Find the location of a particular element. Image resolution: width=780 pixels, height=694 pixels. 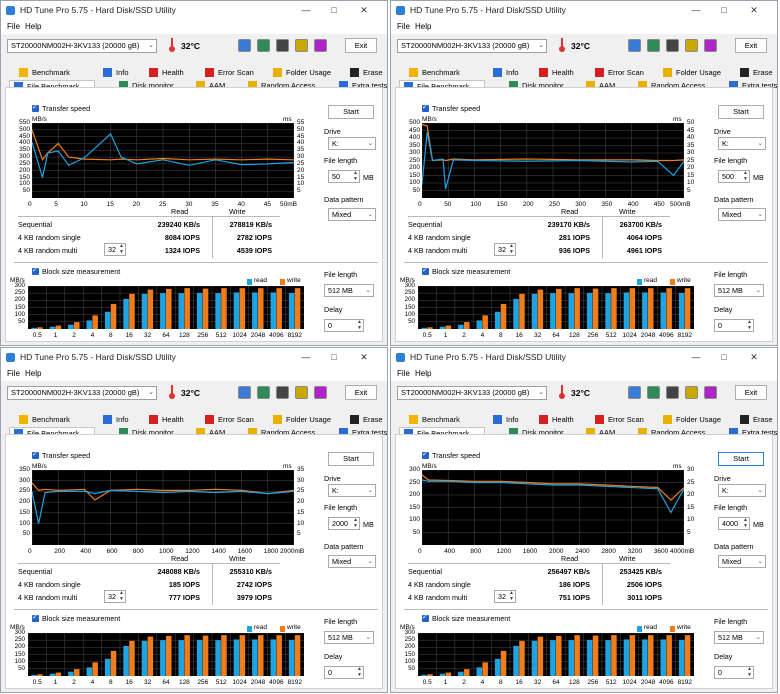

bs-x-tick-label: 16 is located at coordinates (129, 682).